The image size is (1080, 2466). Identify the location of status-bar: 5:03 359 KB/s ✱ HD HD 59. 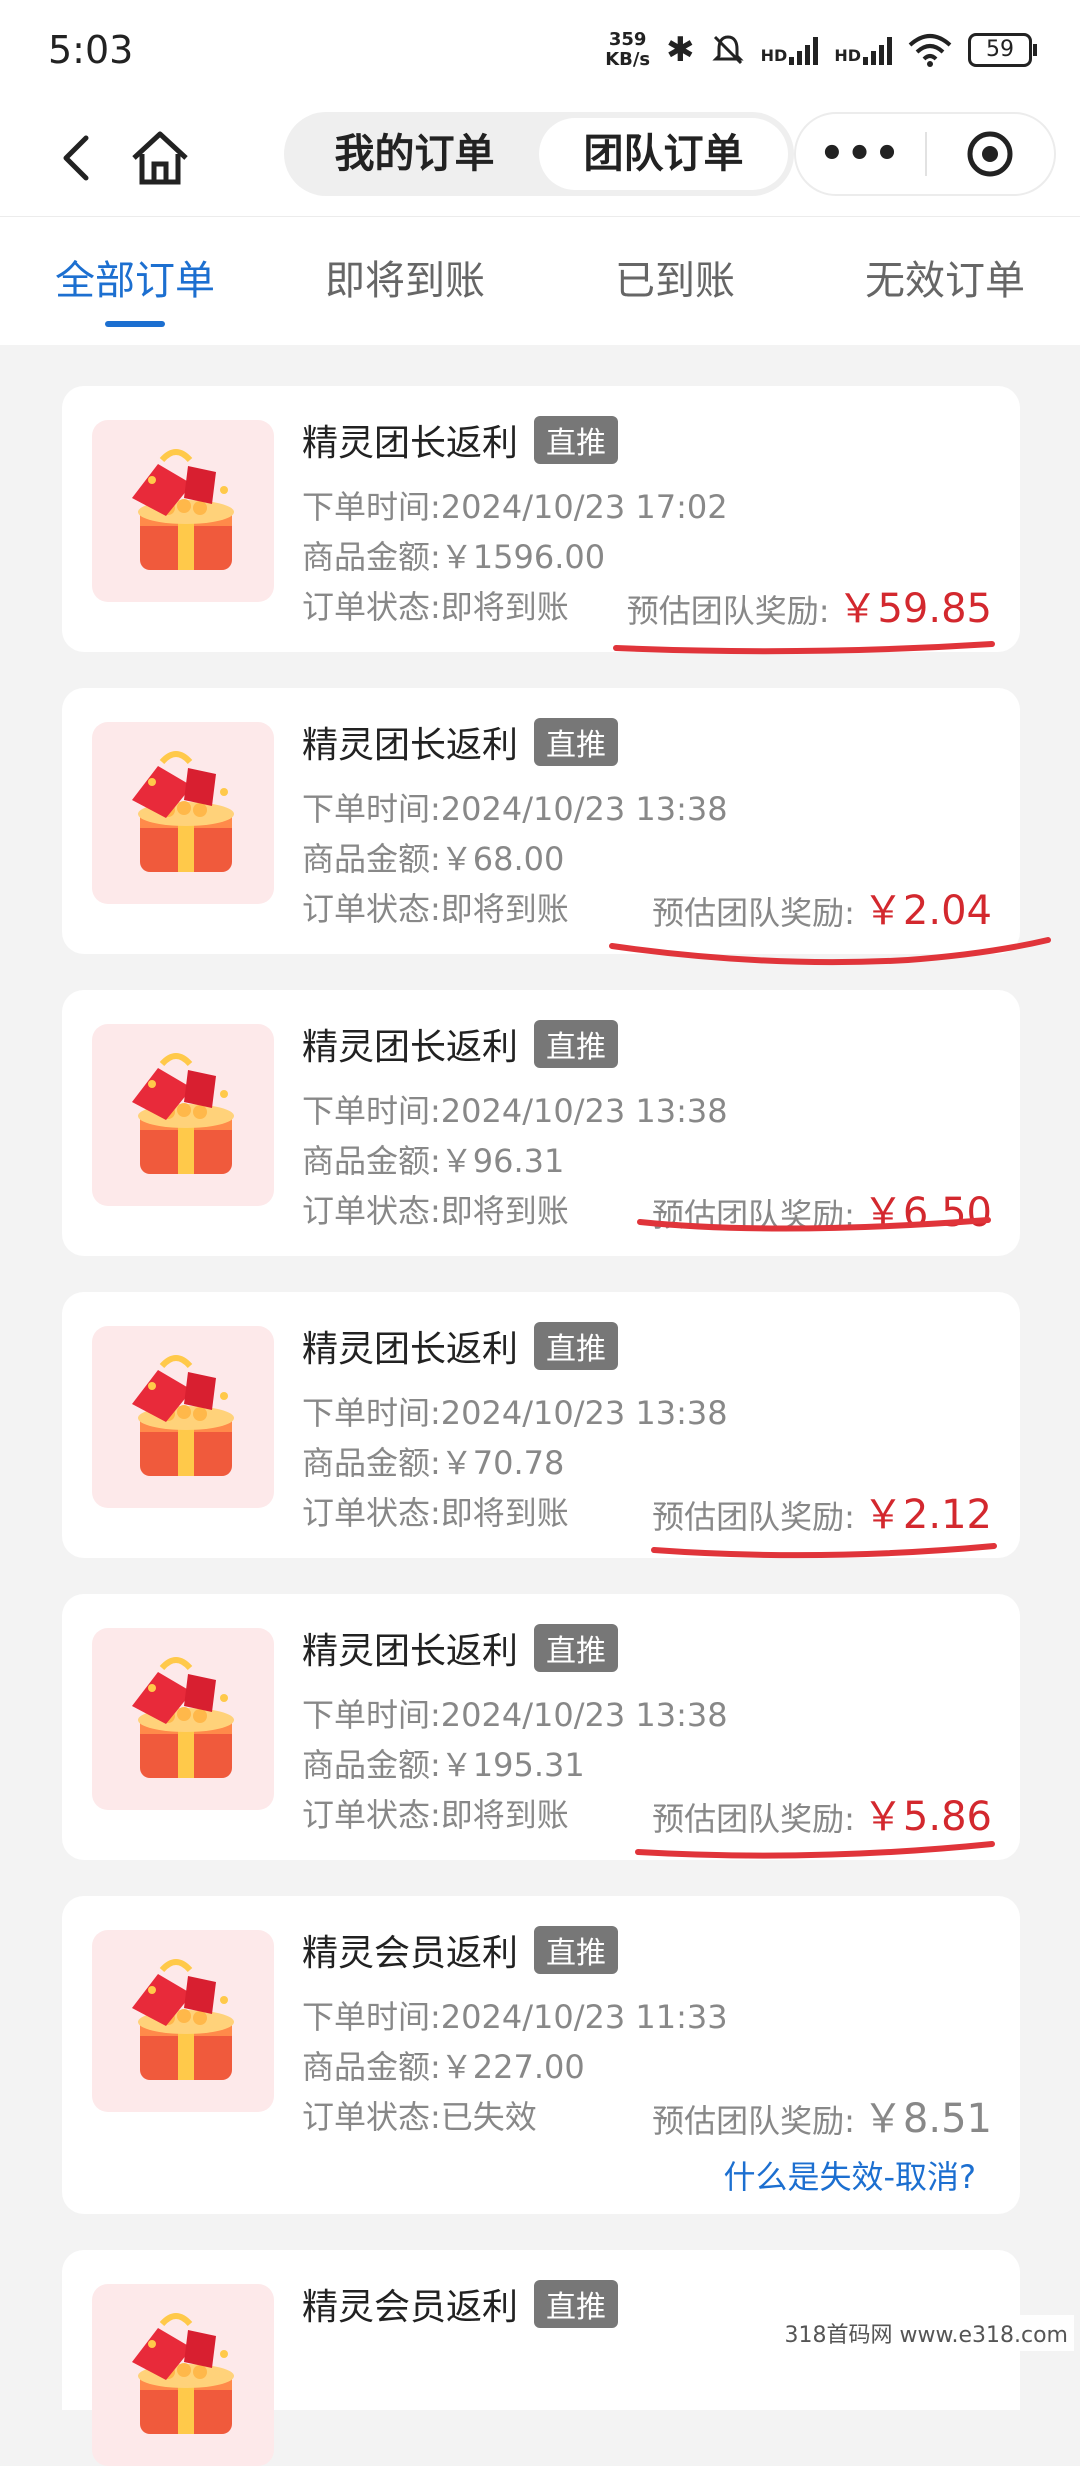
(540, 50).